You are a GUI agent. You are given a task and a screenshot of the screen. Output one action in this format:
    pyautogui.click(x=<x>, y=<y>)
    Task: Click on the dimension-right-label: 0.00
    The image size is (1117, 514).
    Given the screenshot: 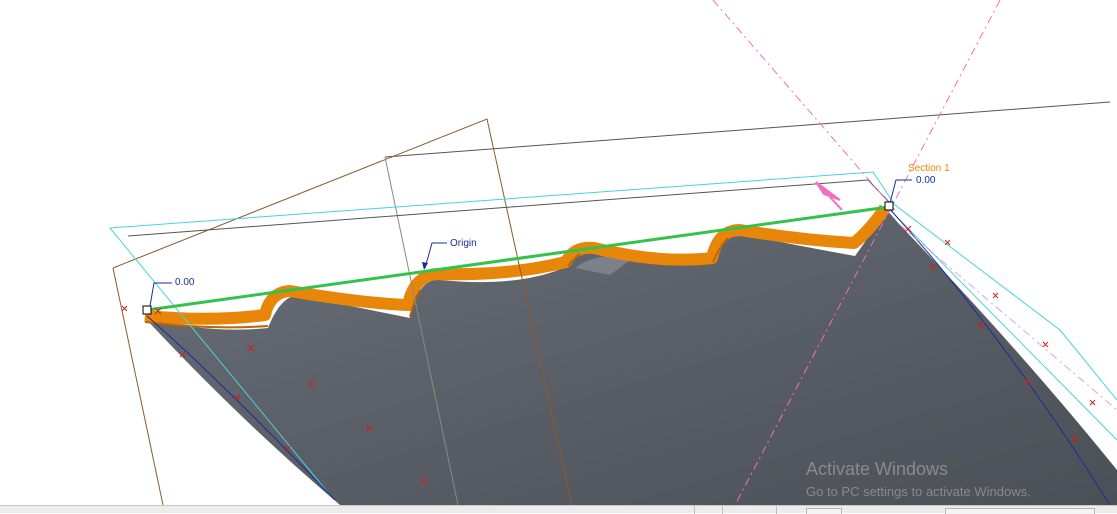 What is the action you would take?
    pyautogui.click(x=926, y=180)
    